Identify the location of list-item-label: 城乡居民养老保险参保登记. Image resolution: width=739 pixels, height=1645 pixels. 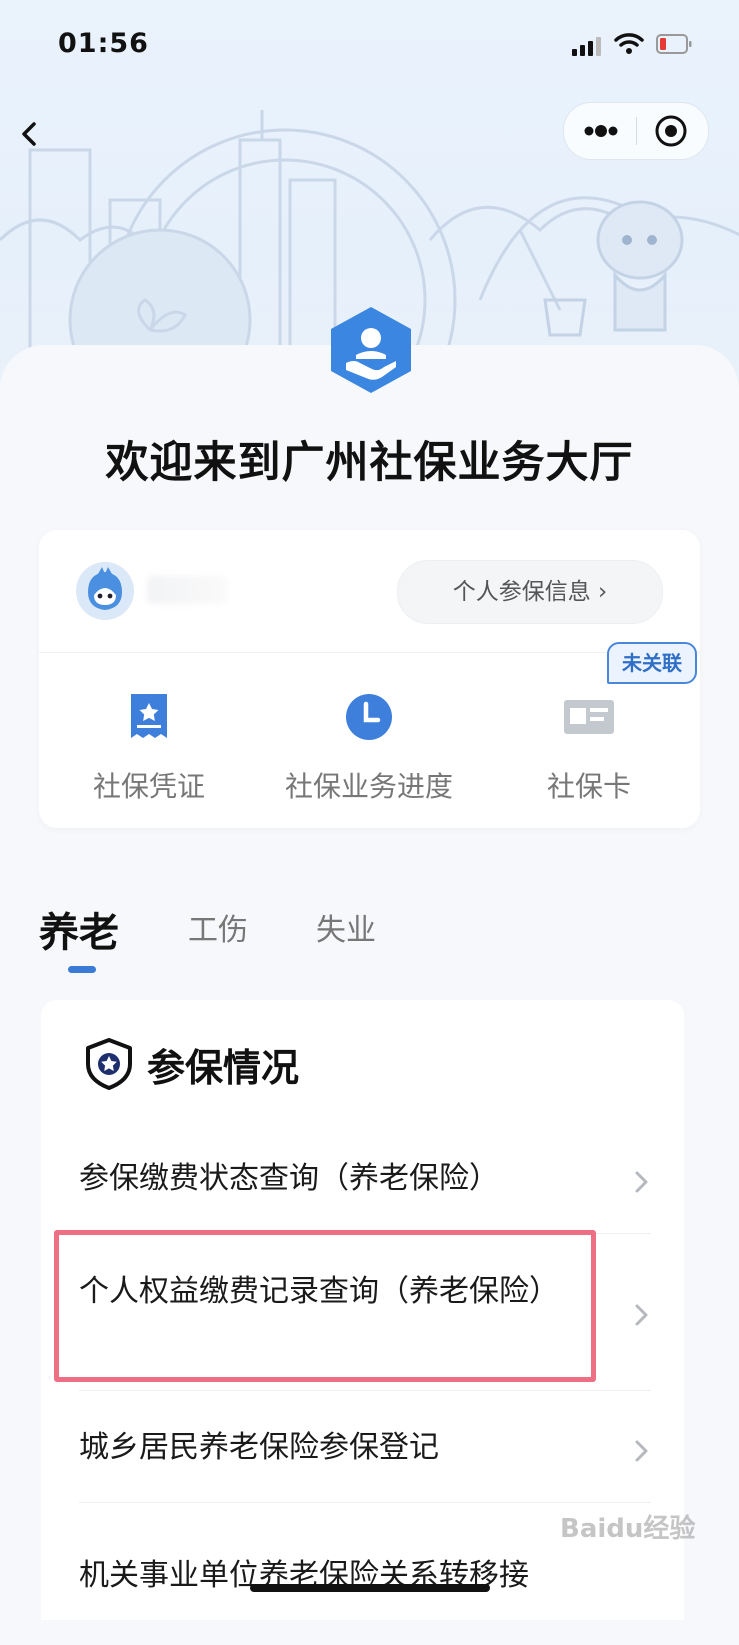
(259, 1447).